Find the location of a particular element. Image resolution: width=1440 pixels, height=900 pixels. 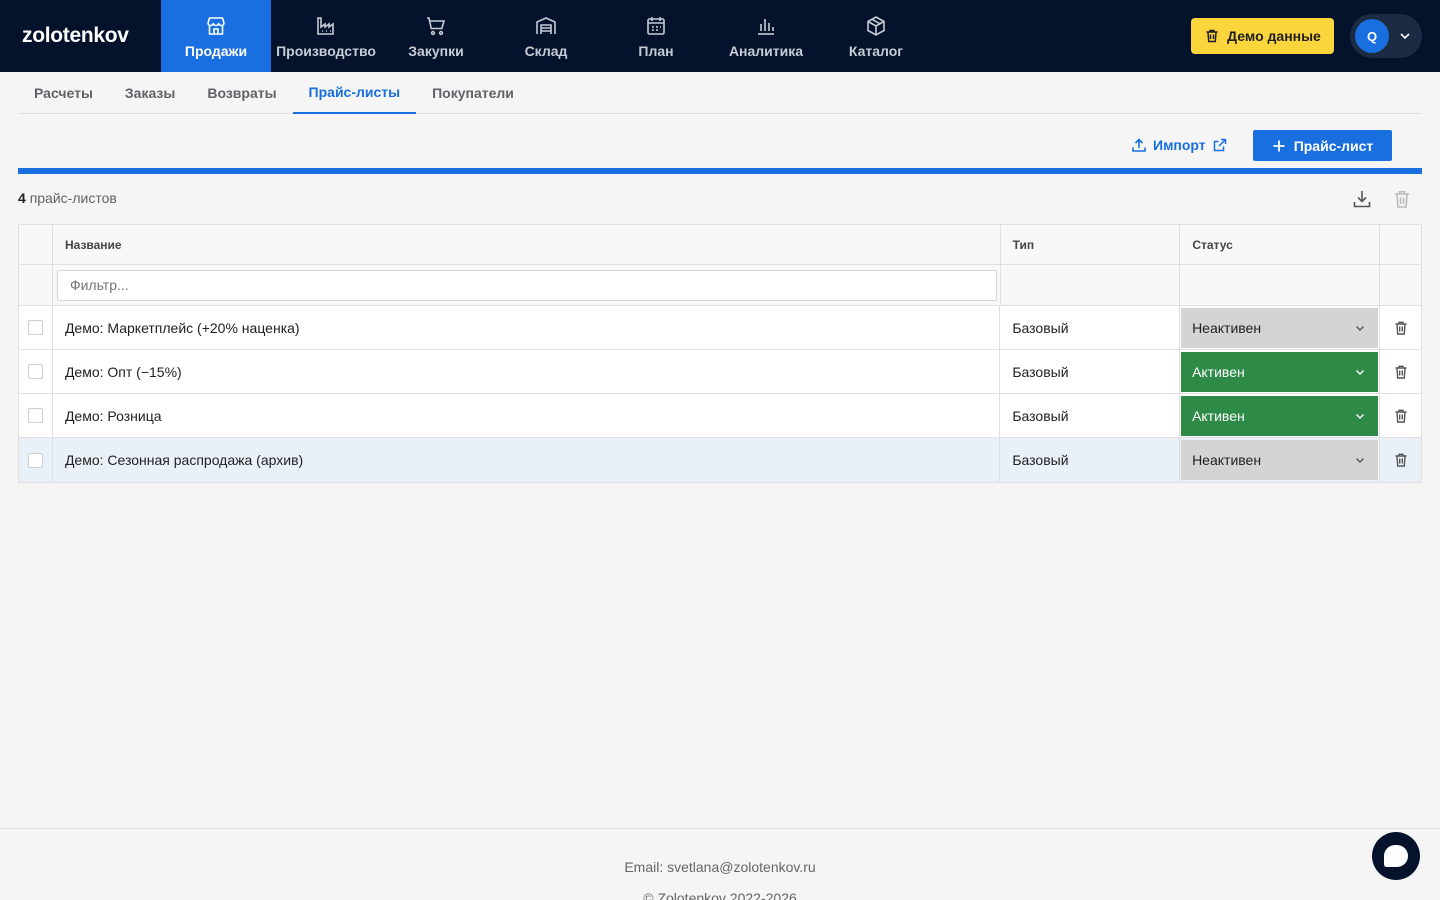

download-icon is located at coordinates (1362, 199).